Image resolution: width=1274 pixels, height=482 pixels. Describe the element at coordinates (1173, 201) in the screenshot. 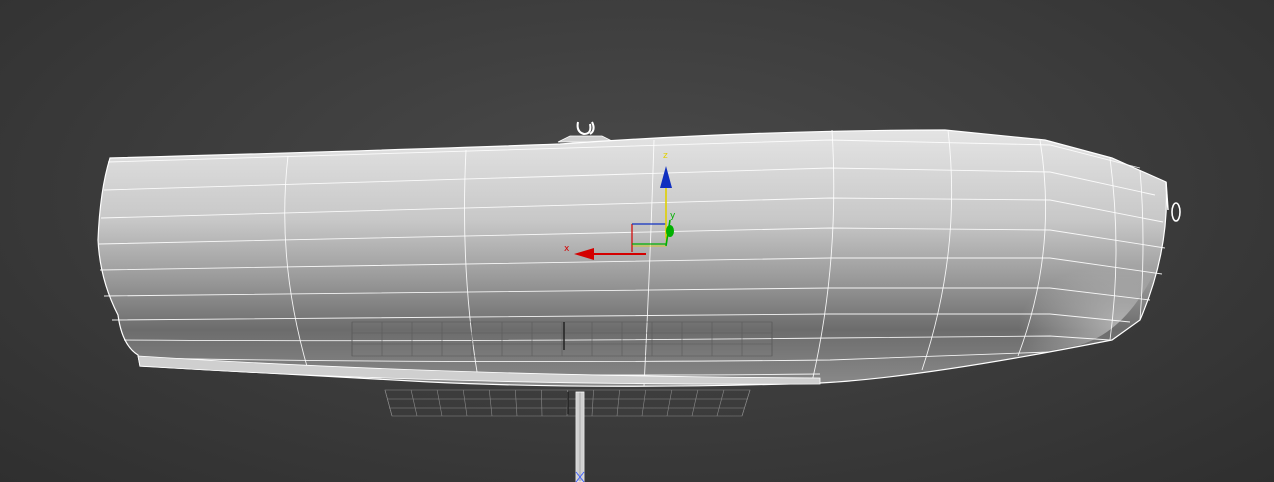

I see `bow-ring` at that location.